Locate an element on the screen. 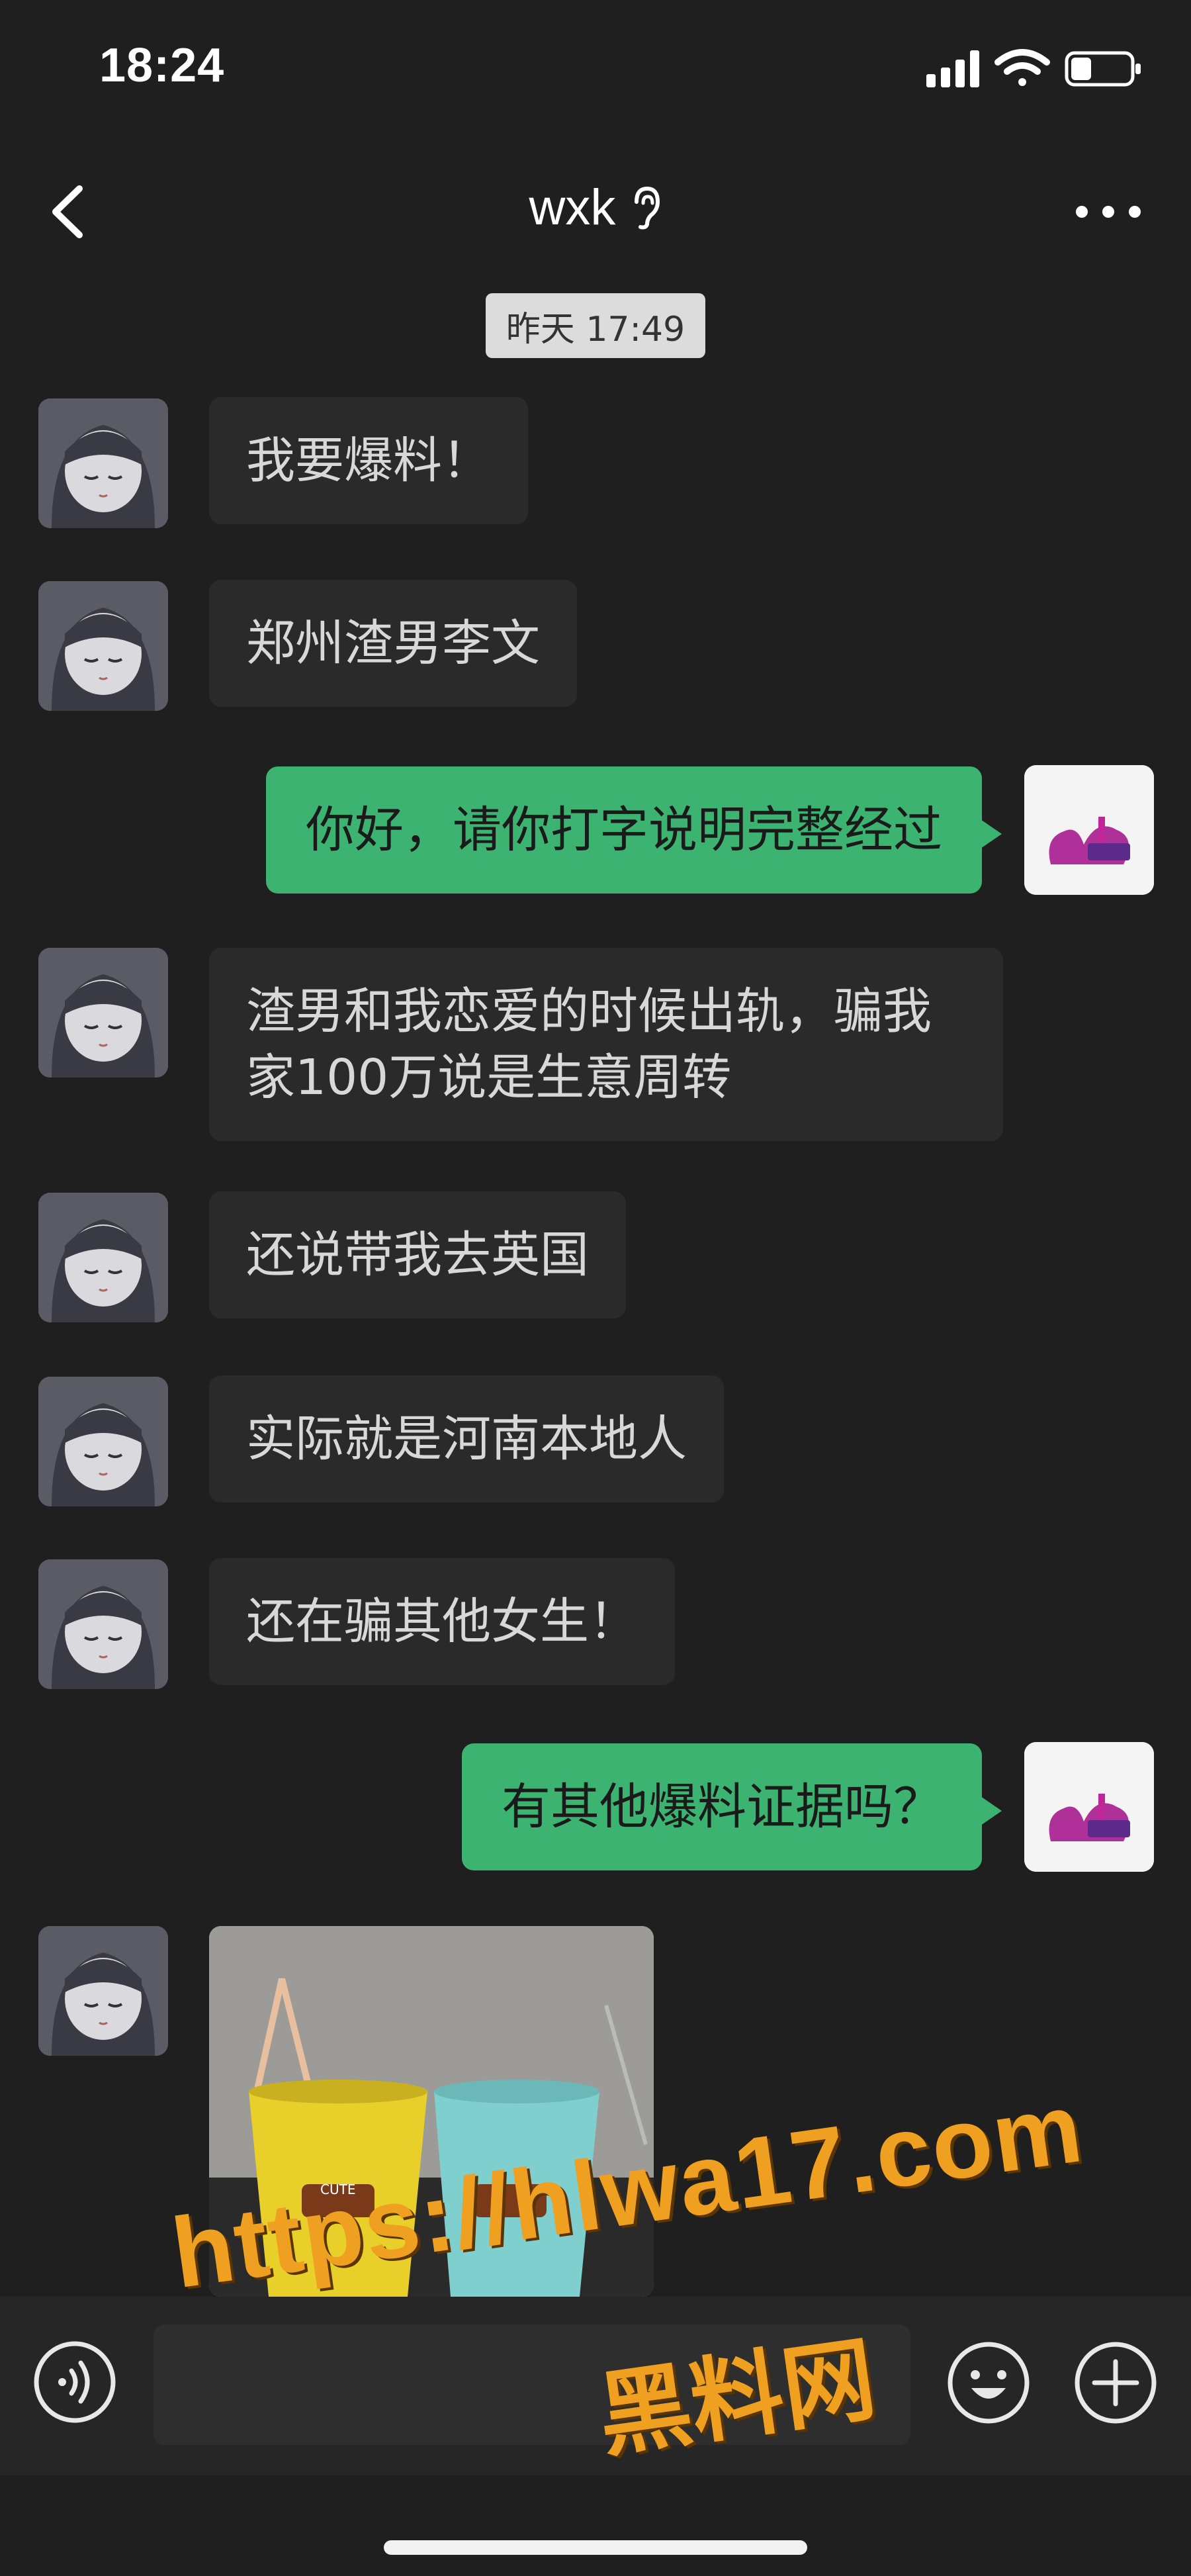 Image resolution: width=1191 pixels, height=2576 pixels. chat-title: wxk is located at coordinates (572, 207).